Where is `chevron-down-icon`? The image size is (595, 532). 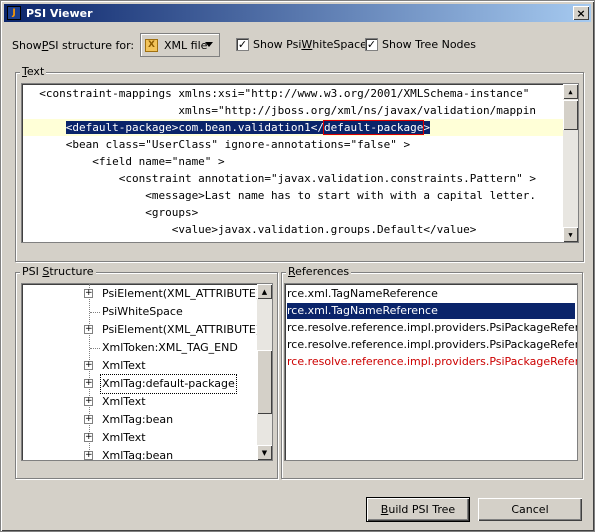
chevron-down-icon is located at coordinates (209, 44).